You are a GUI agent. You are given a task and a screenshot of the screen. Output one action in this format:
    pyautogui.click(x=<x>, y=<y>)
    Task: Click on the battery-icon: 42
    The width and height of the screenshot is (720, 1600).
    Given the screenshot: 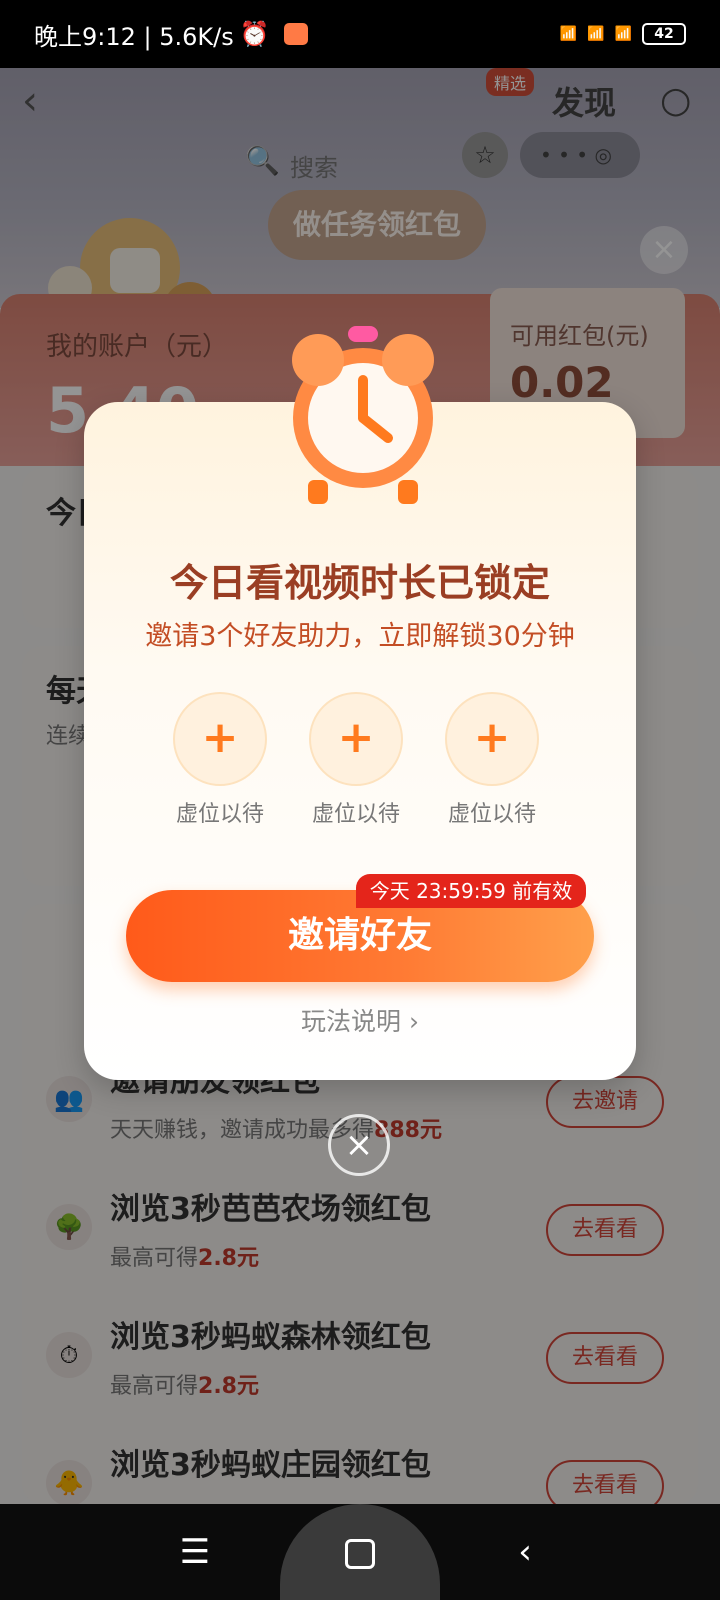 What is the action you would take?
    pyautogui.click(x=664, y=34)
    